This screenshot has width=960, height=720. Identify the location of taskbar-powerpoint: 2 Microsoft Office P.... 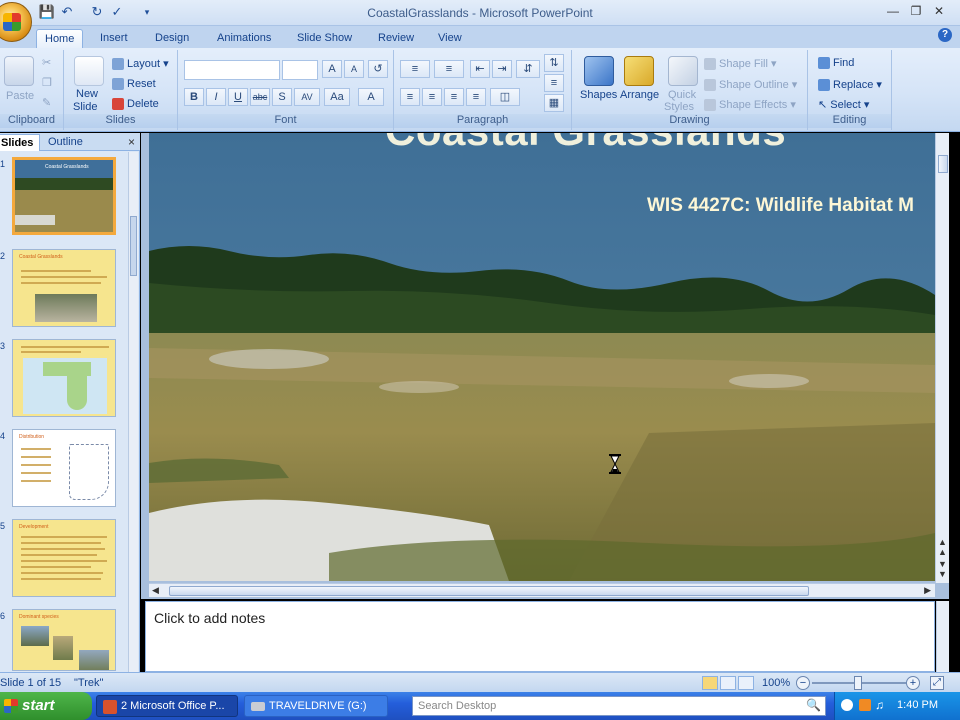
(167, 706).